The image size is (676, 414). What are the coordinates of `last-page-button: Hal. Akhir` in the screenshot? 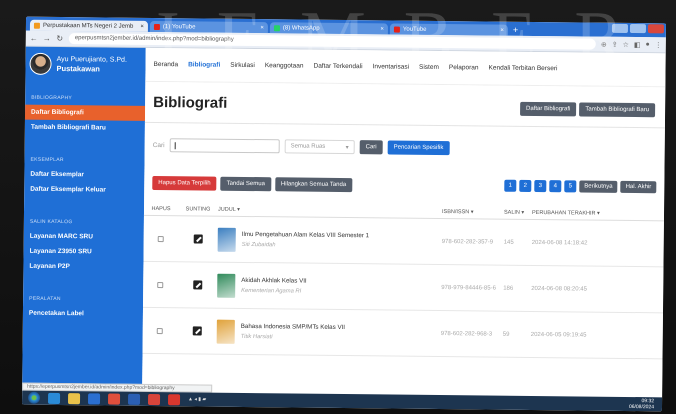 It's located at (638, 187).